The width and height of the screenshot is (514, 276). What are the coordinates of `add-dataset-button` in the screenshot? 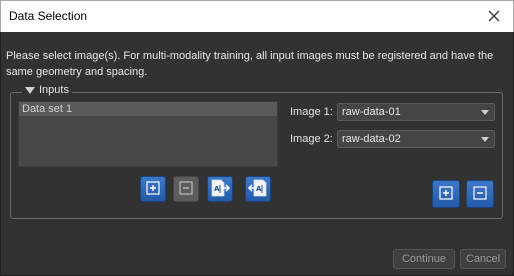 It's located at (153, 189).